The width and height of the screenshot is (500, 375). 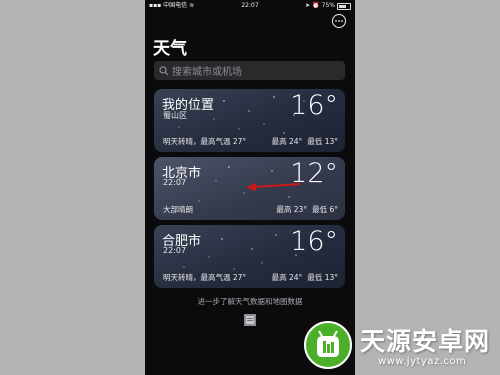 I want to click on city-card-beijing: 北京市 22:07 12° 大部晴朗 最高 23° 最低 6°, so click(x=249, y=188).